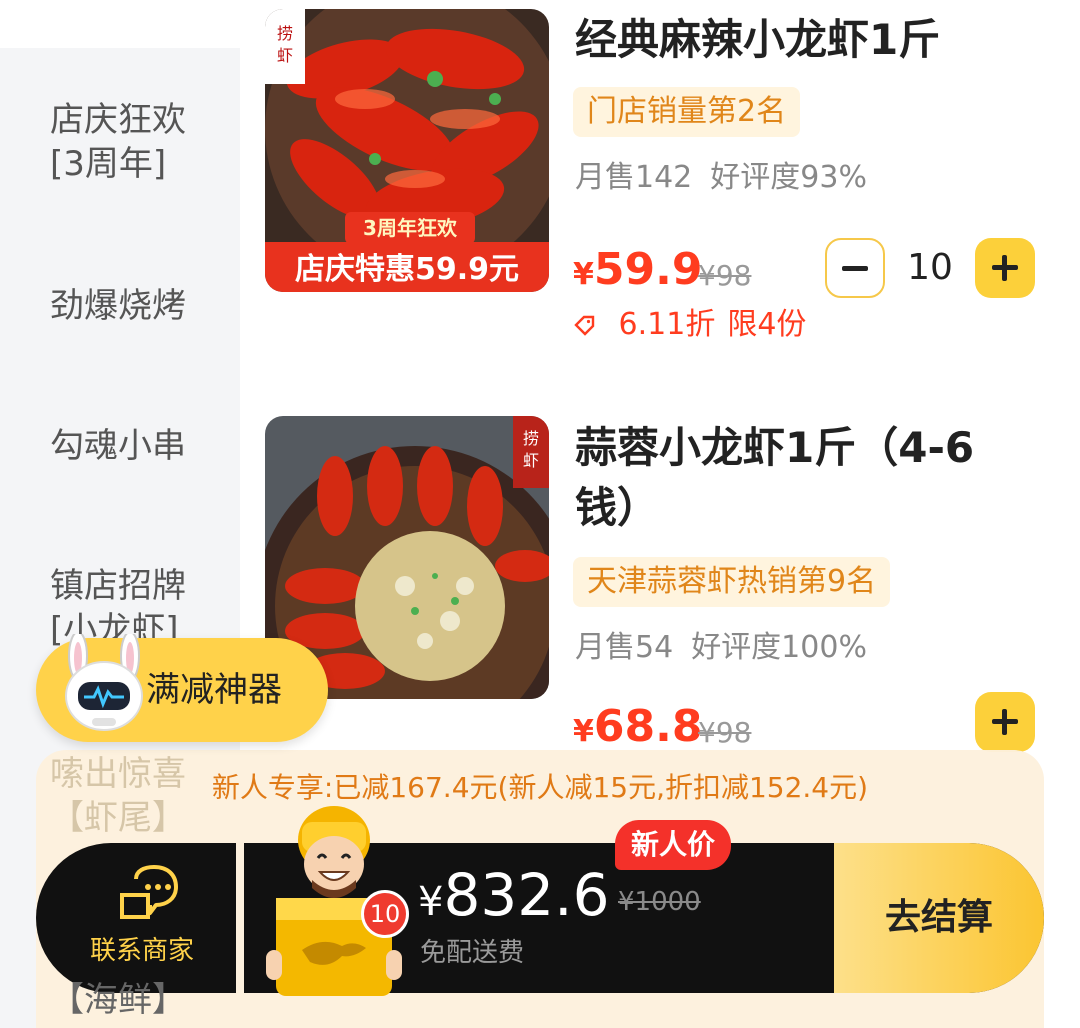  Describe the element at coordinates (757, 40) in the screenshot. I see `product-title: 经典麻辣小龙虾1斤` at that location.